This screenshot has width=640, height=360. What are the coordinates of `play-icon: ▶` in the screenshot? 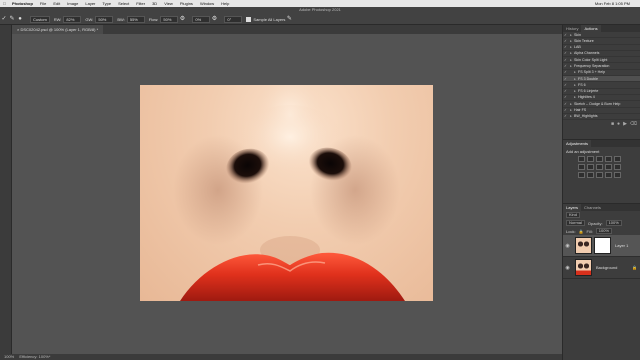 It's located at (625, 124).